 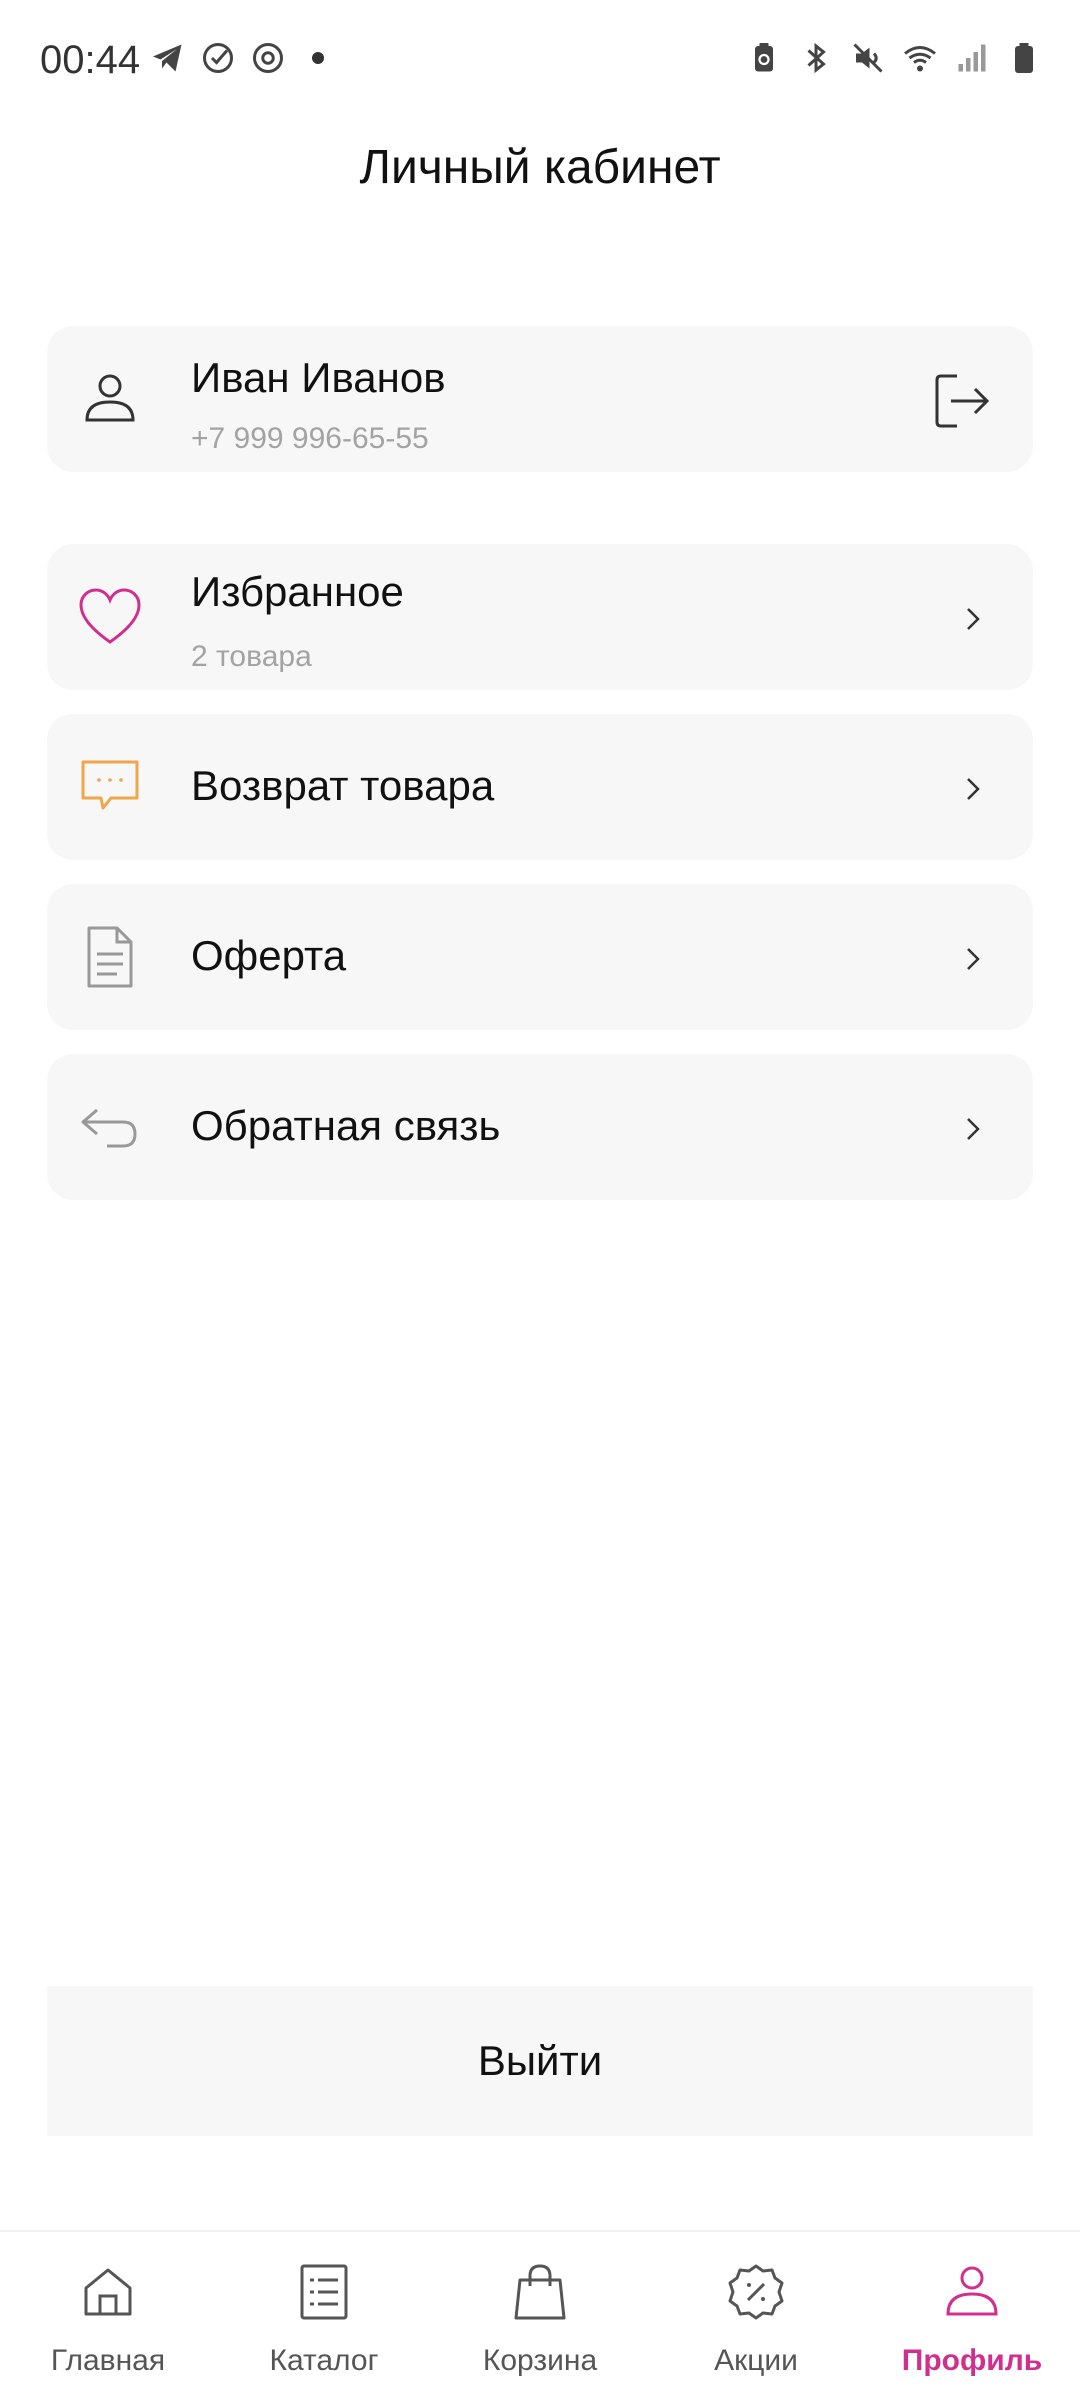 I want to click on sync-icon, so click(x=268, y=58).